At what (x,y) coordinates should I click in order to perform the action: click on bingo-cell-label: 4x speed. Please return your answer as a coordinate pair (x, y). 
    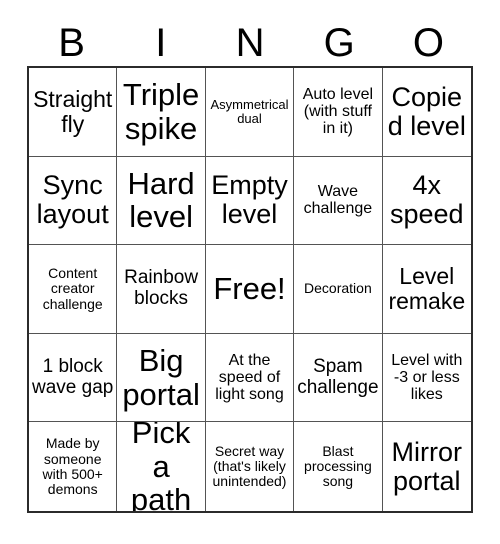
    Looking at the image, I should click on (427, 200).